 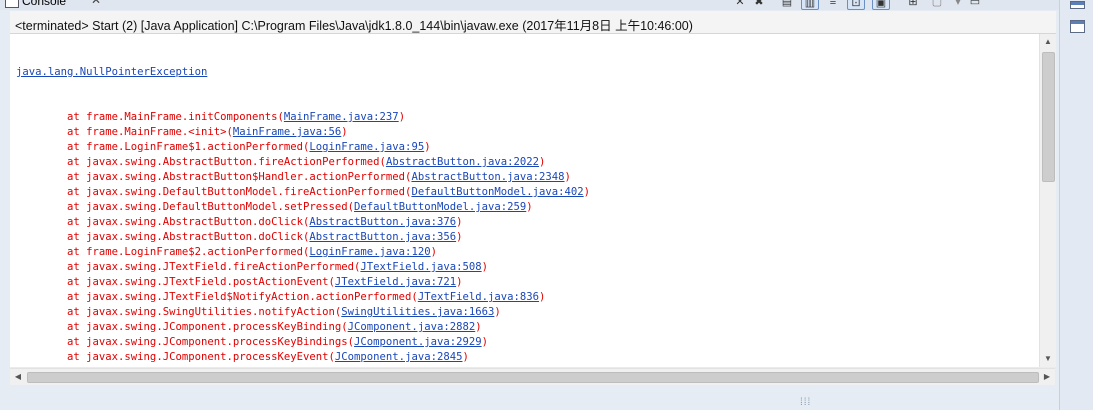 I want to click on source-link: AbstractButton.java:376, so click(x=382, y=222).